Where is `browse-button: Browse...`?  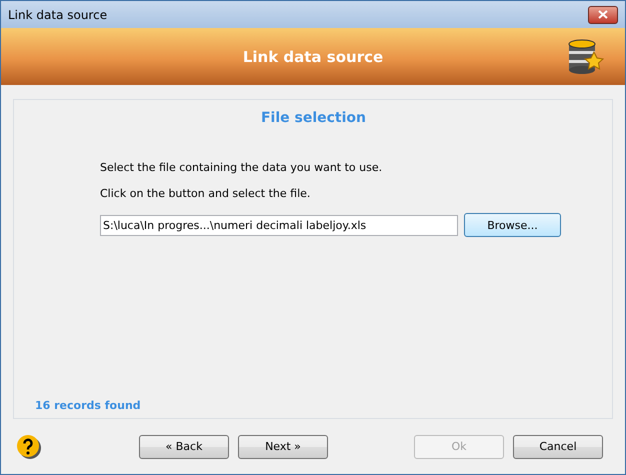 browse-button: Browse... is located at coordinates (512, 225).